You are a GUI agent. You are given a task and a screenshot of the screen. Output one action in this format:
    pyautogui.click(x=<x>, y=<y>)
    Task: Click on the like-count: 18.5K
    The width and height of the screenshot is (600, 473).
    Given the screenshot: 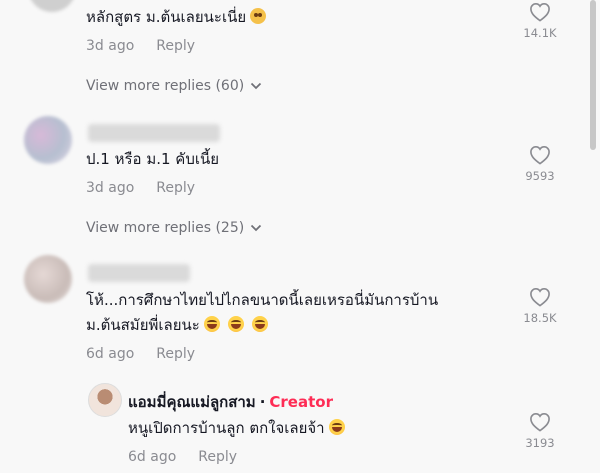 What is the action you would take?
    pyautogui.click(x=540, y=318)
    